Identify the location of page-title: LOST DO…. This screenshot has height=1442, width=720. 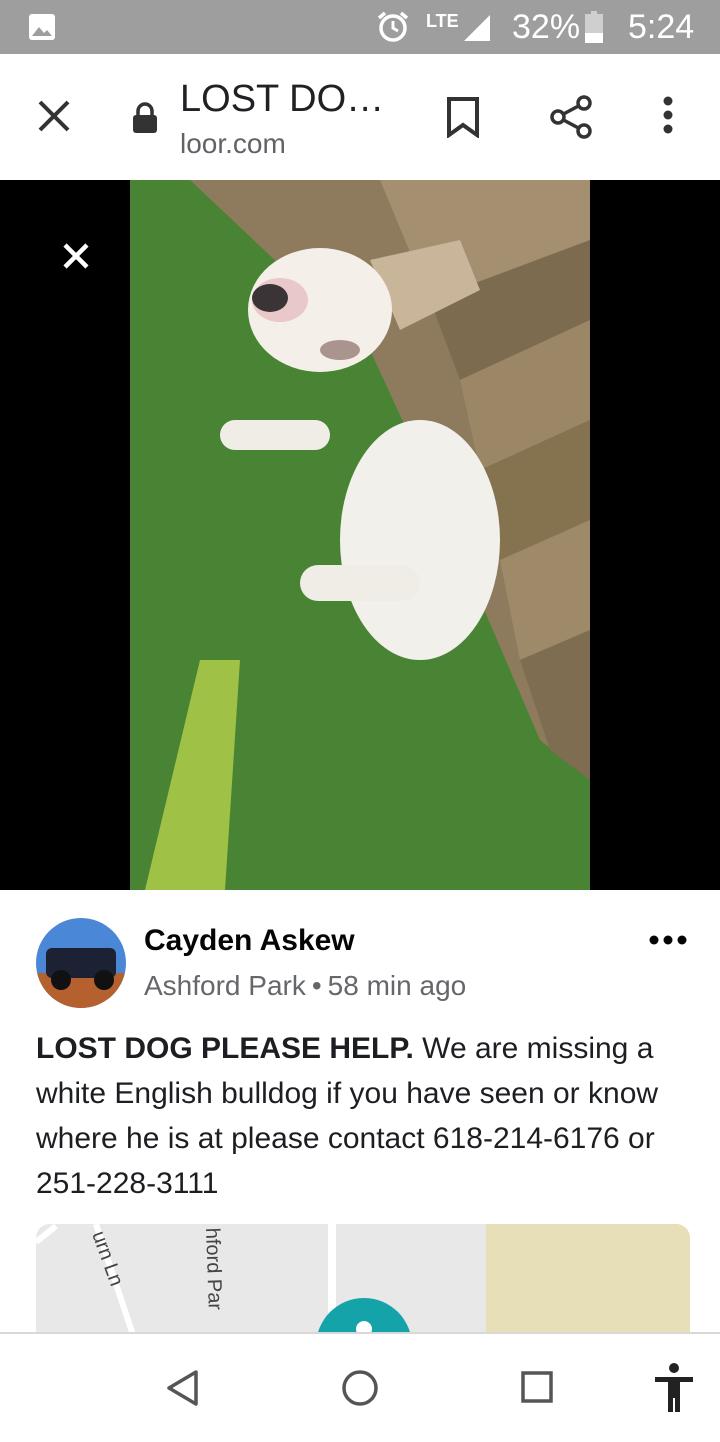
(282, 99).